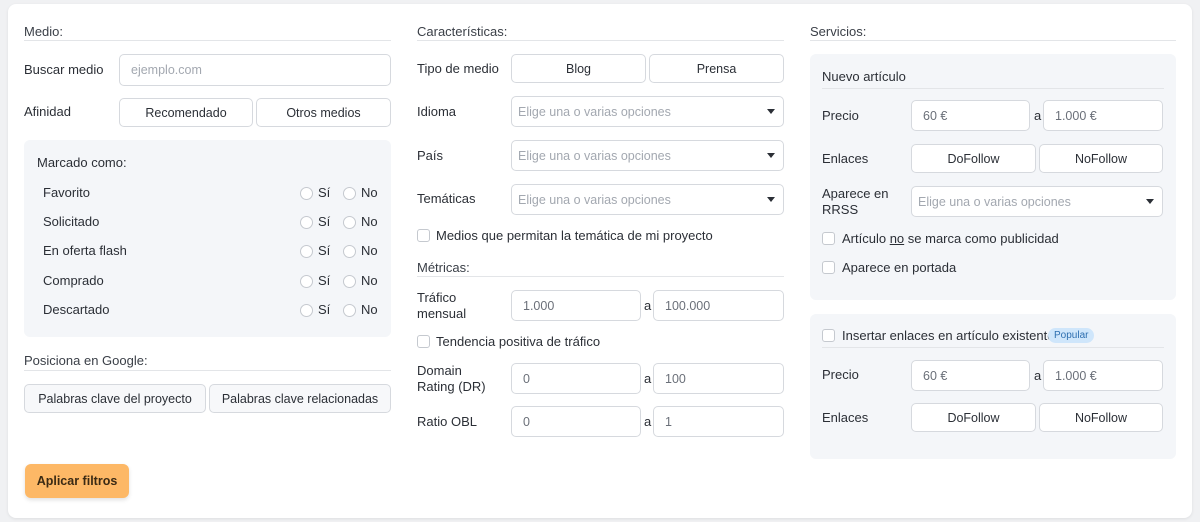 This screenshot has width=1200, height=522. I want to click on marcado-solicitado-no-radio, so click(349, 222).